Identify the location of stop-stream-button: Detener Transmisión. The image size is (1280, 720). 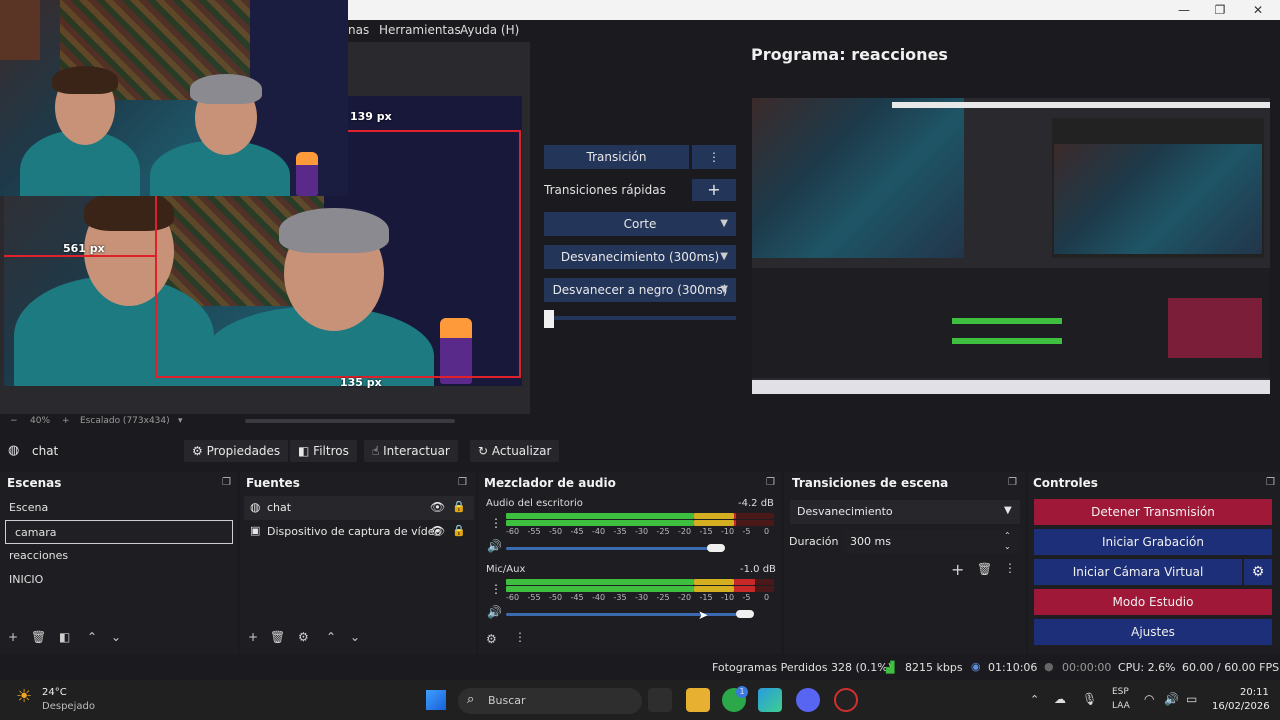
(1153, 512).